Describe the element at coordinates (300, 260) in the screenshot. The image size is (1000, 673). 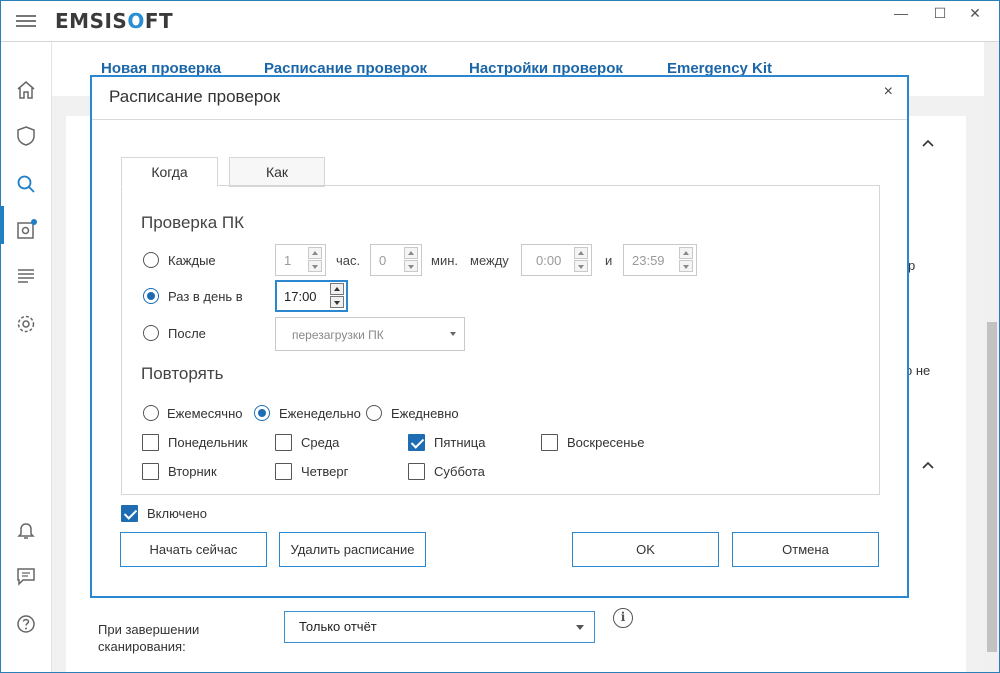
I see `hours-stepper: 1` at that location.